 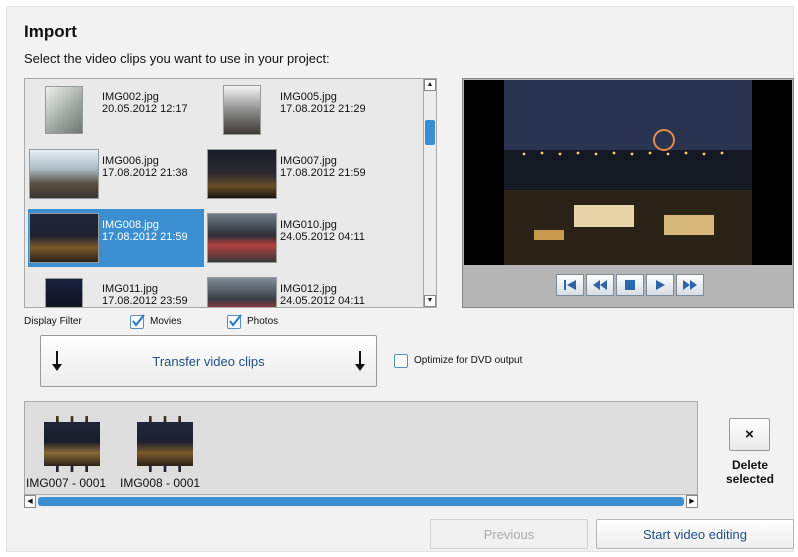 What do you see at coordinates (570, 285) in the screenshot?
I see `skip-to-start-icon` at bounding box center [570, 285].